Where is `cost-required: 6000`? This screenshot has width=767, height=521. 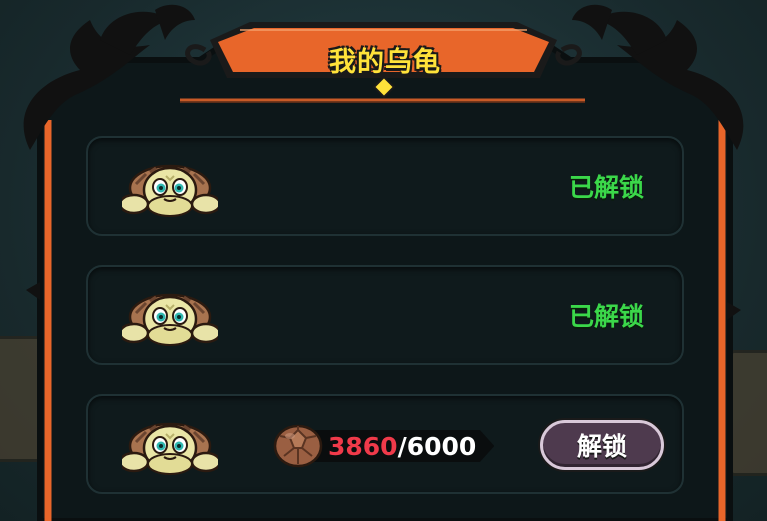
cost-required: 6000 is located at coordinates (441, 446).